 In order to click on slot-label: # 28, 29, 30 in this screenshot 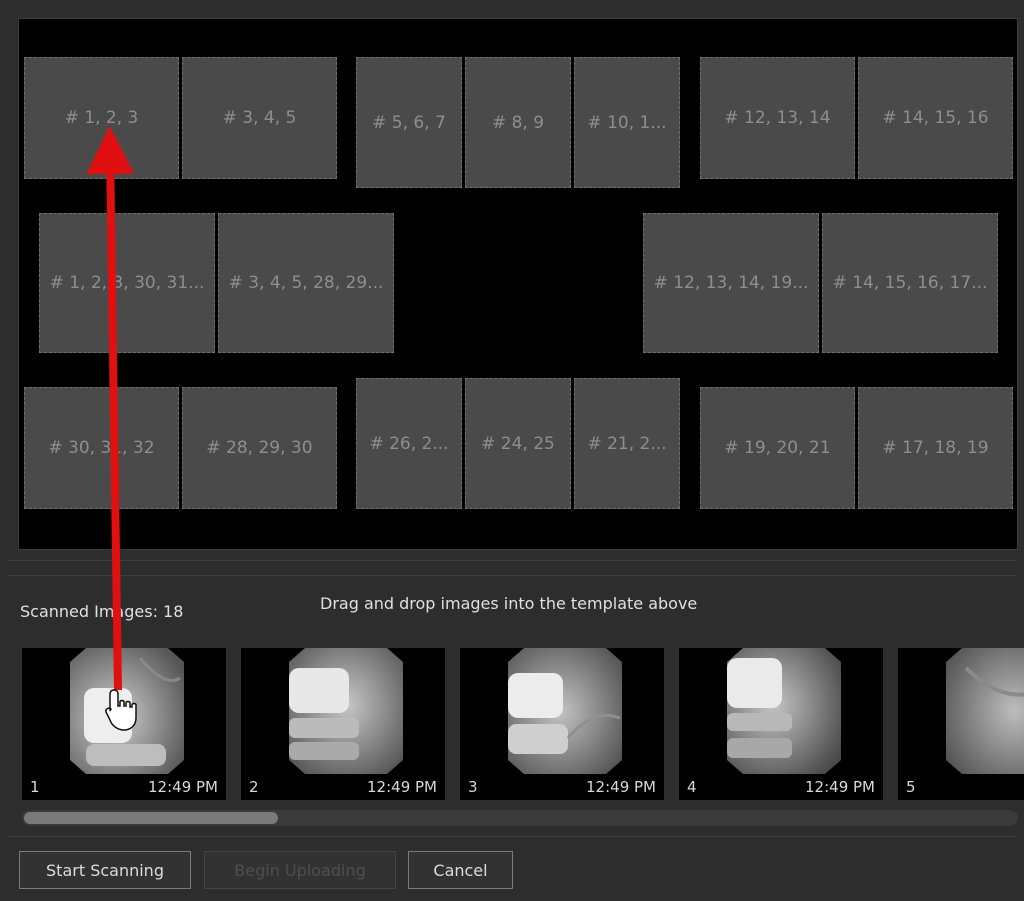, I will do `click(259, 448)`.